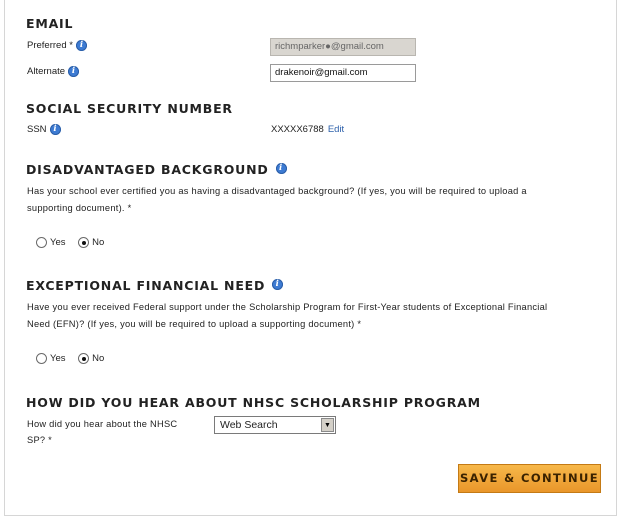 This screenshot has width=620, height=520. What do you see at coordinates (146, 285) in the screenshot?
I see `financial-title-text: EXCEPTIONAL FINANCIAL NEED` at bounding box center [146, 285].